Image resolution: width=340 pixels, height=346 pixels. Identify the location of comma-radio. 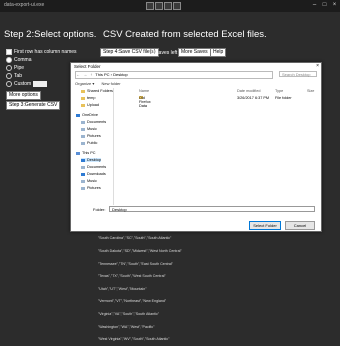
(9, 60).